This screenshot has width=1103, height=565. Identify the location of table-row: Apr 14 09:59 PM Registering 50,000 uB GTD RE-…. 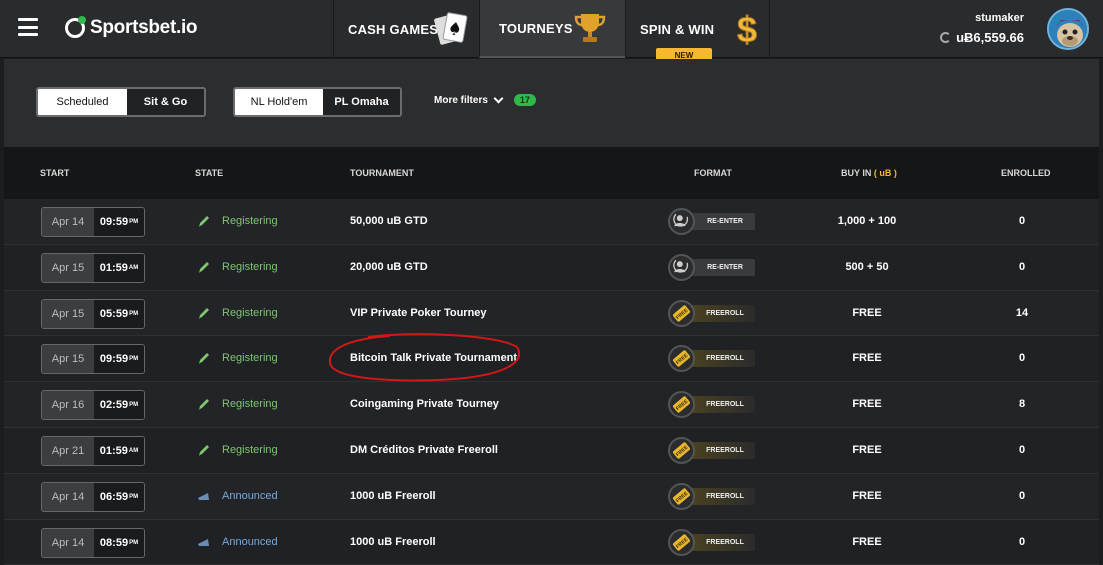
(551, 222).